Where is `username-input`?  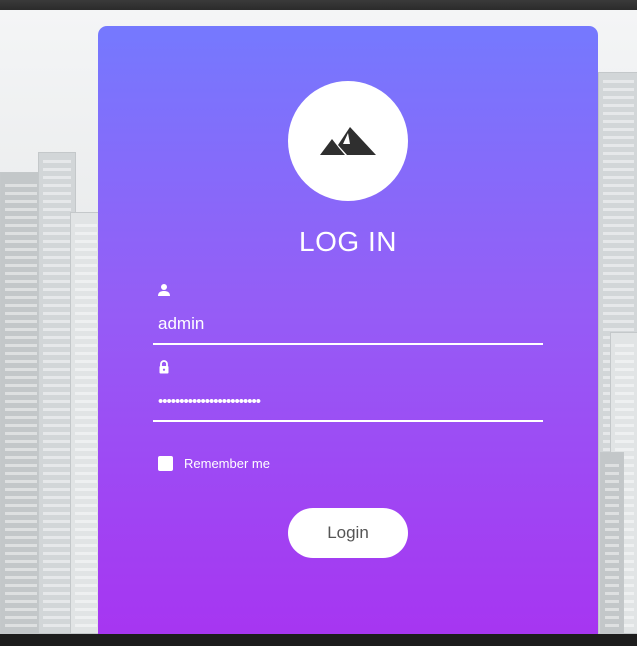 username-input is located at coordinates (348, 325).